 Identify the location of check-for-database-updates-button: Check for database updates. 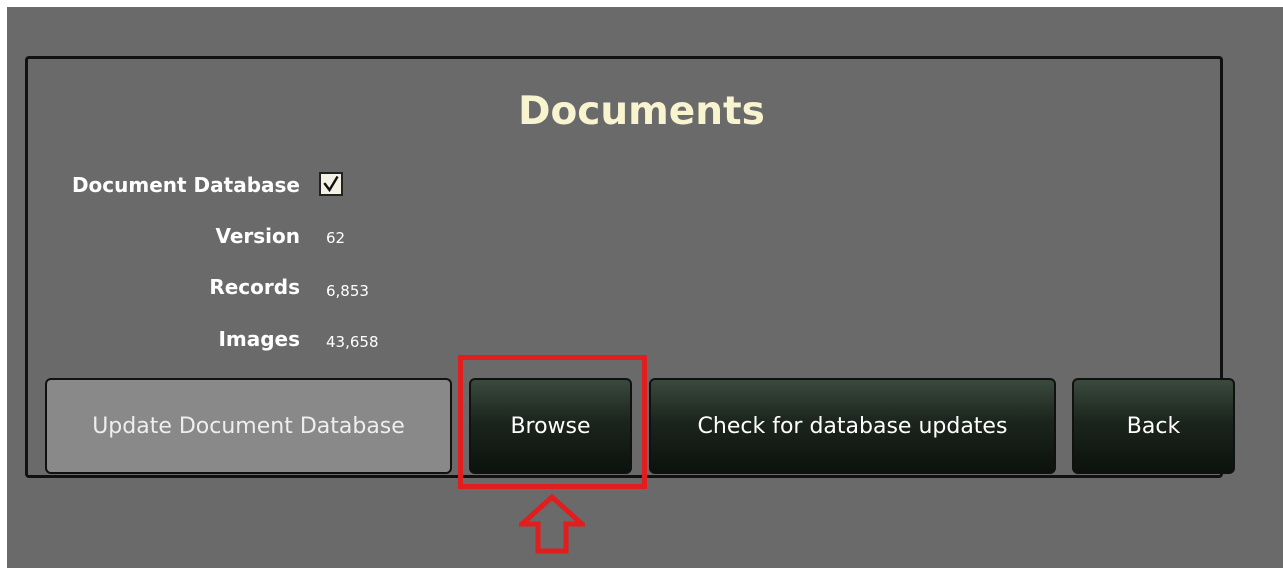
(852, 426).